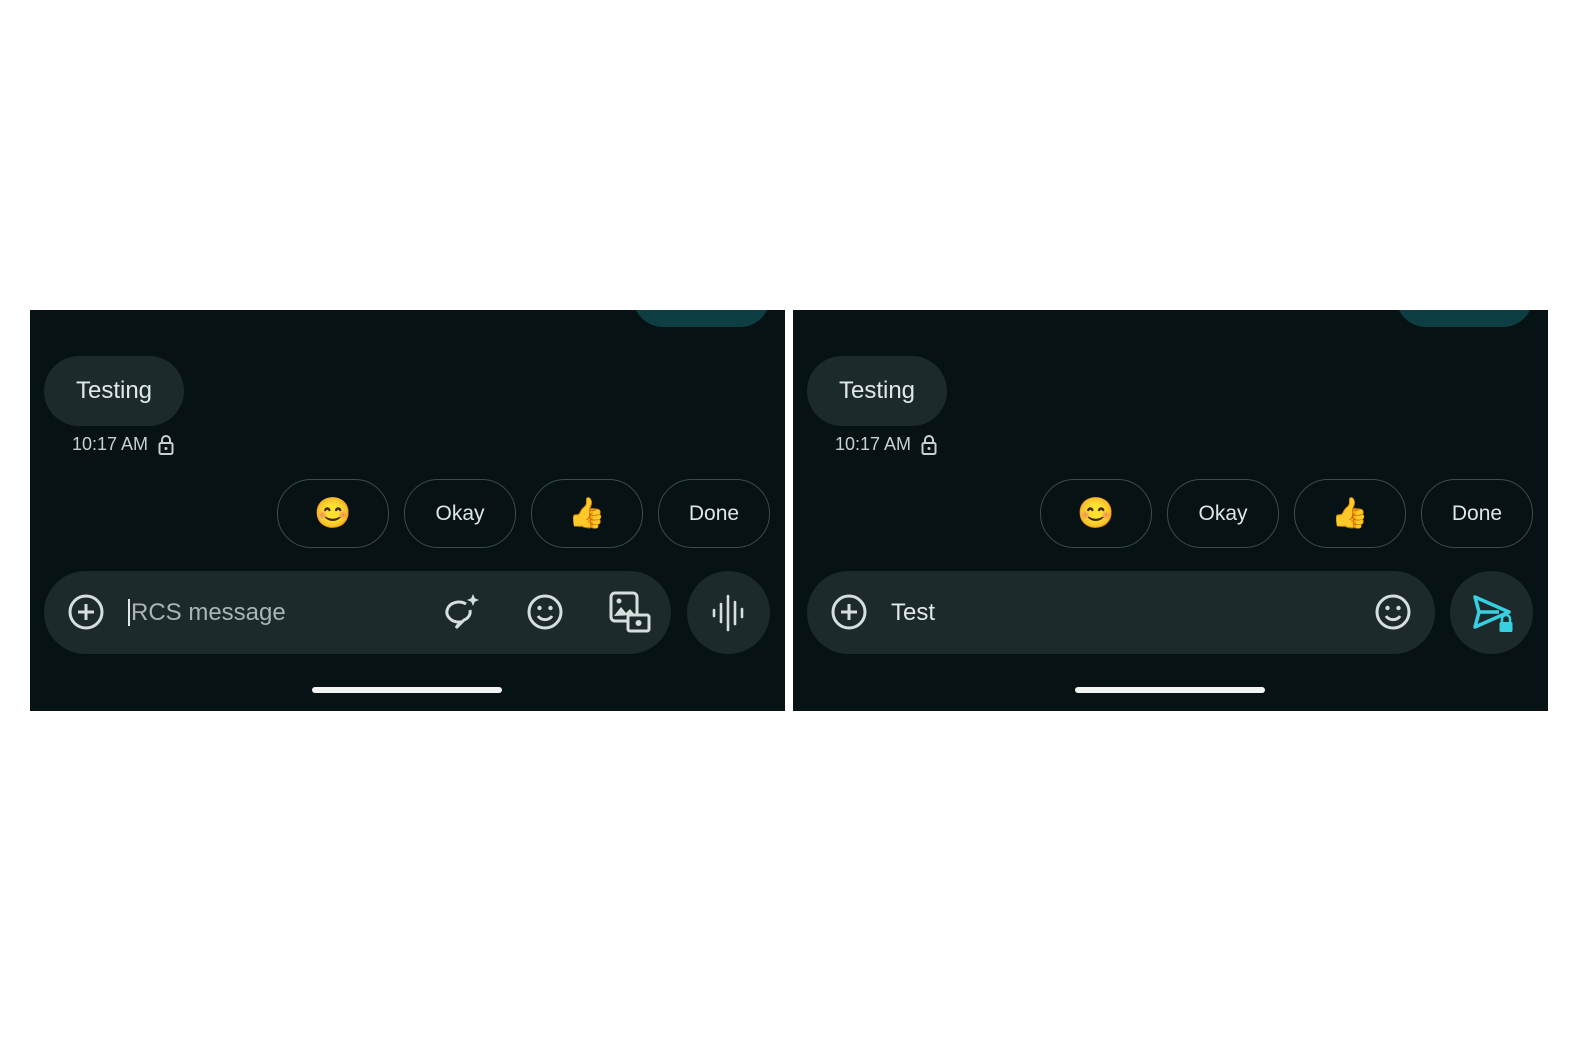 Image resolution: width=1590 pixels, height=1046 pixels. What do you see at coordinates (913, 612) in the screenshot?
I see `message-input: Test` at bounding box center [913, 612].